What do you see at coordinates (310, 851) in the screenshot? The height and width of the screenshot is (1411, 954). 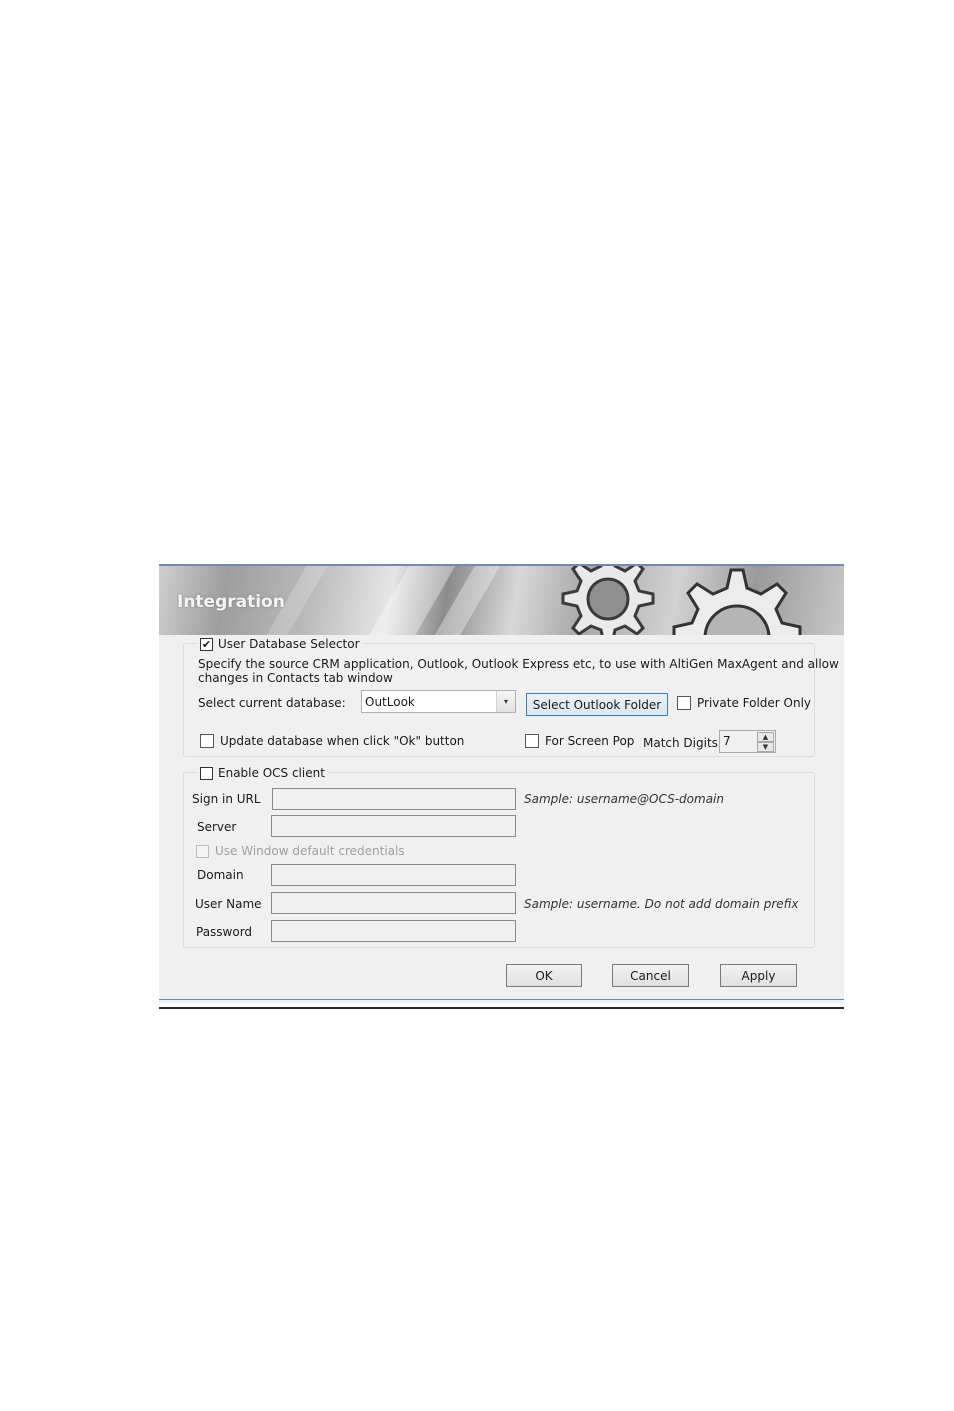 I see `use-default-credentials-label: Use Window default credentials` at bounding box center [310, 851].